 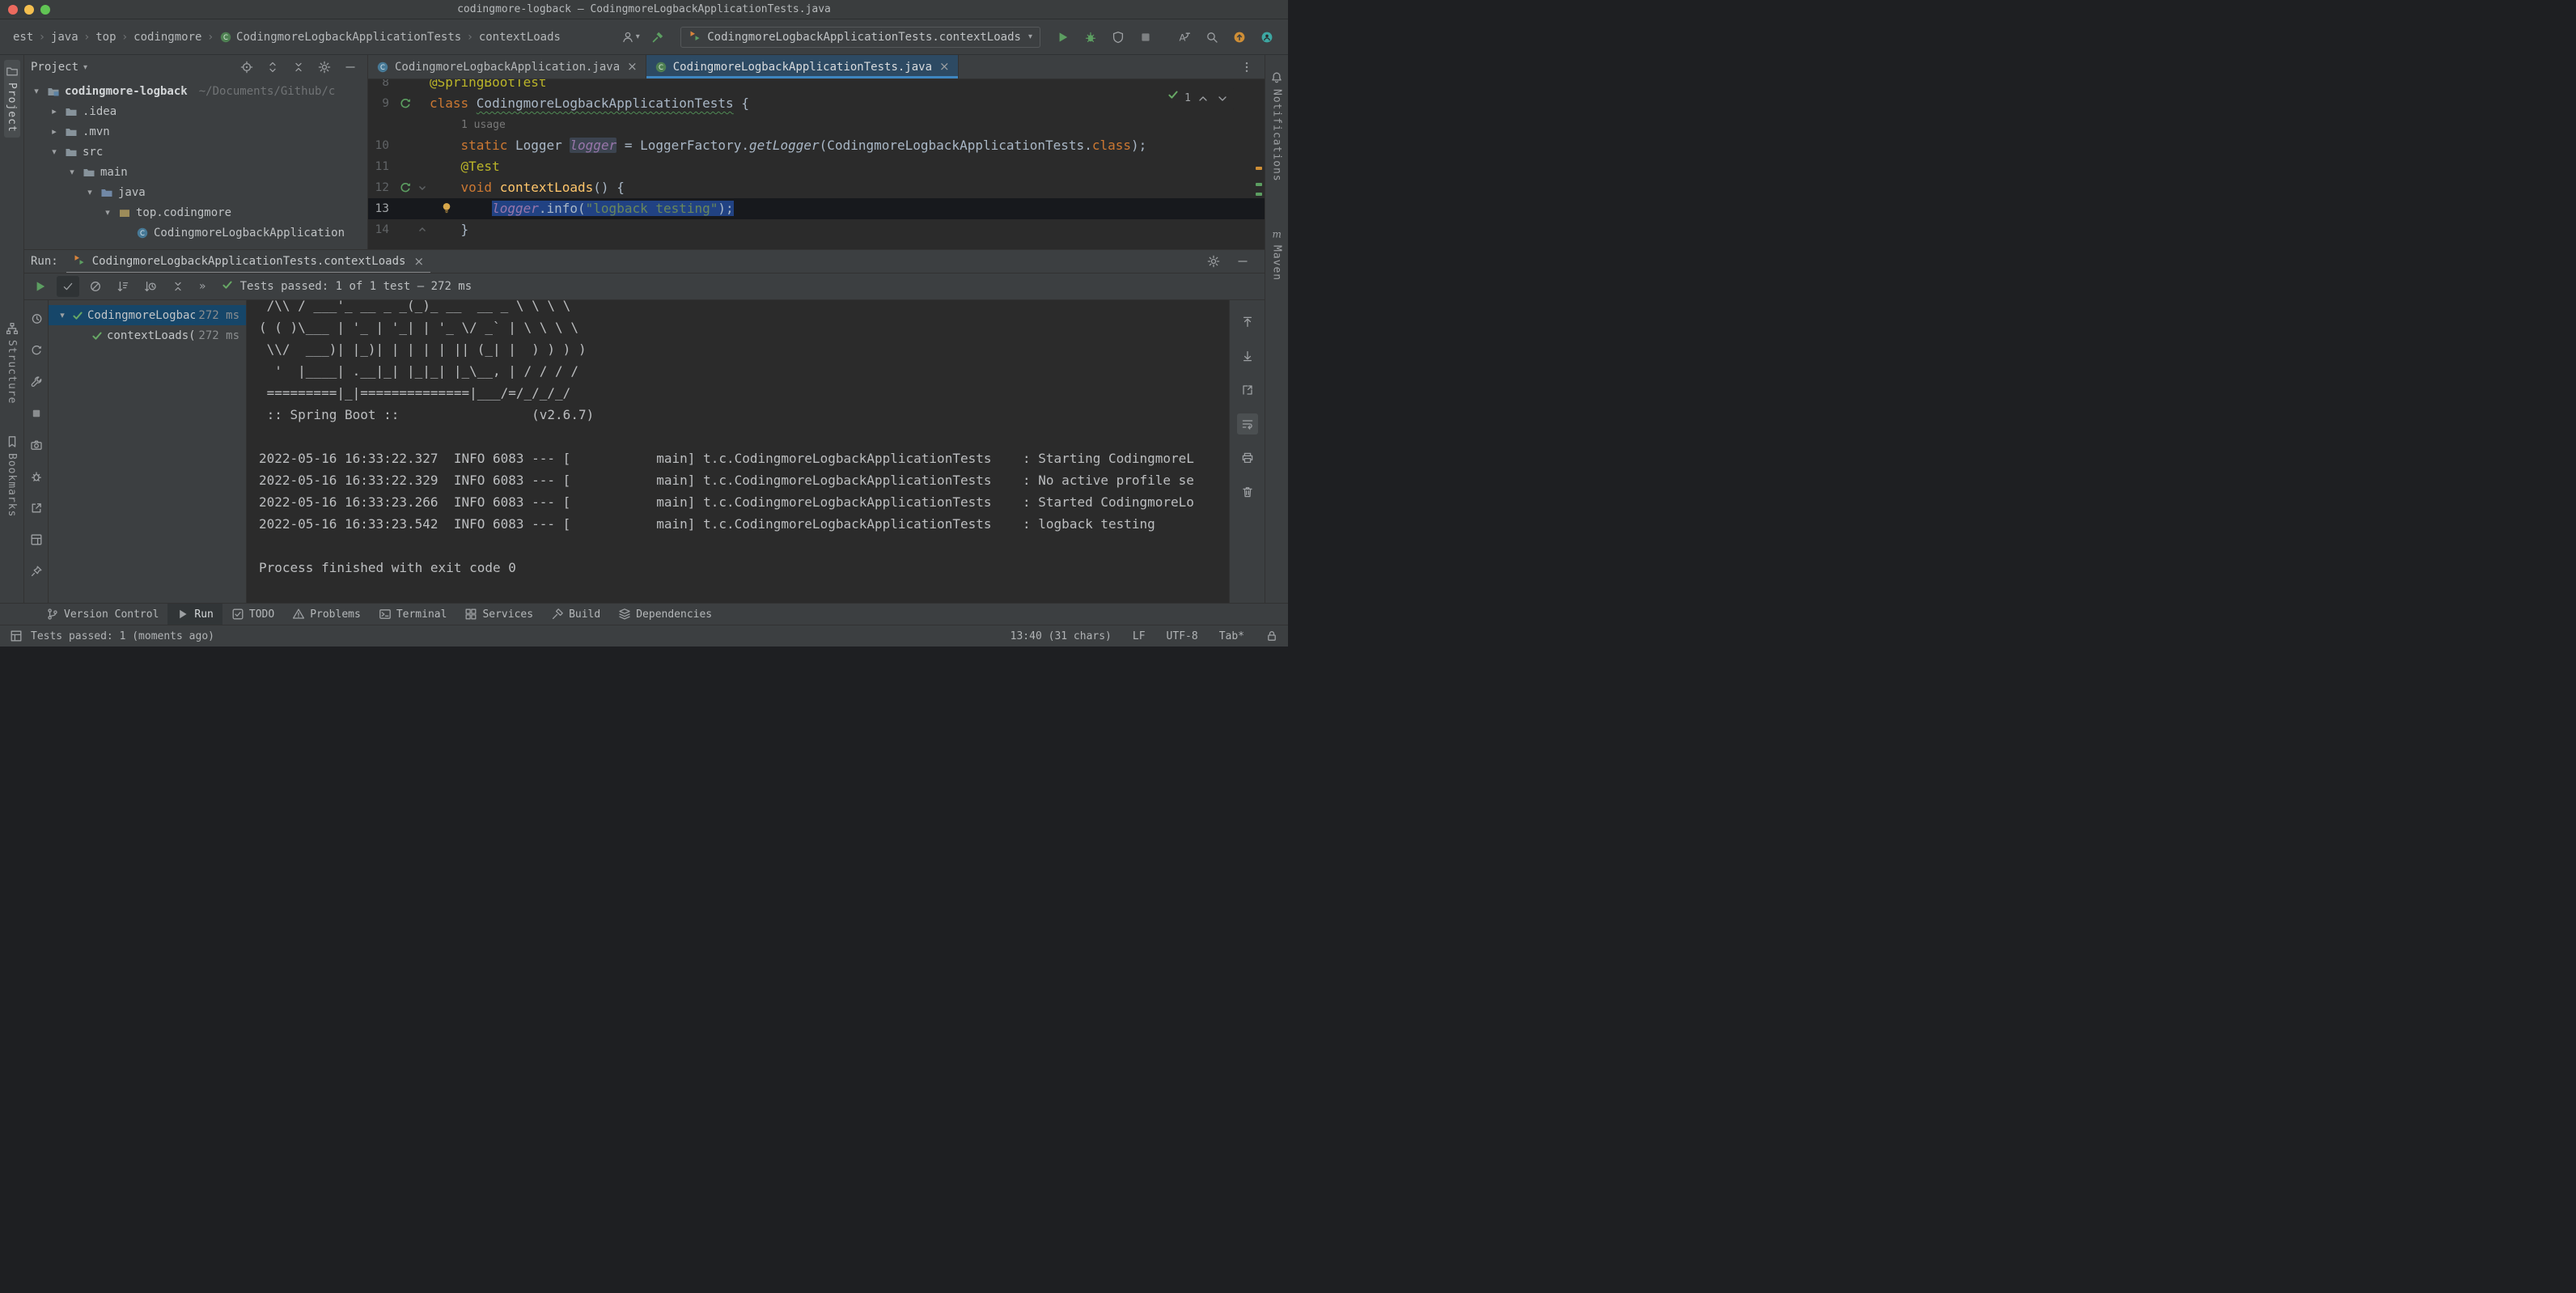 What do you see at coordinates (326, 614) in the screenshot?
I see `toolwindow-button-problems: Problems` at bounding box center [326, 614].